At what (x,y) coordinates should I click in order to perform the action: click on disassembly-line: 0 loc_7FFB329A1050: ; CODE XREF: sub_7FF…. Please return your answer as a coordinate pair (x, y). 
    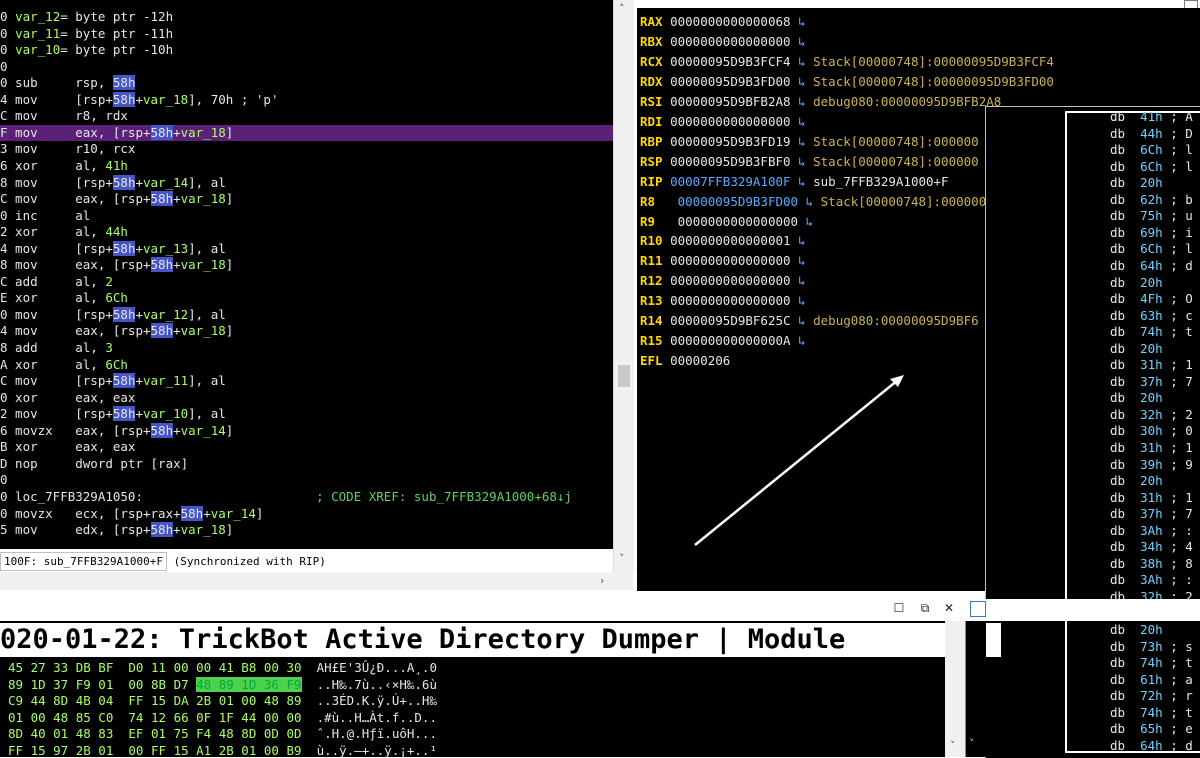
    Looking at the image, I should click on (286, 497).